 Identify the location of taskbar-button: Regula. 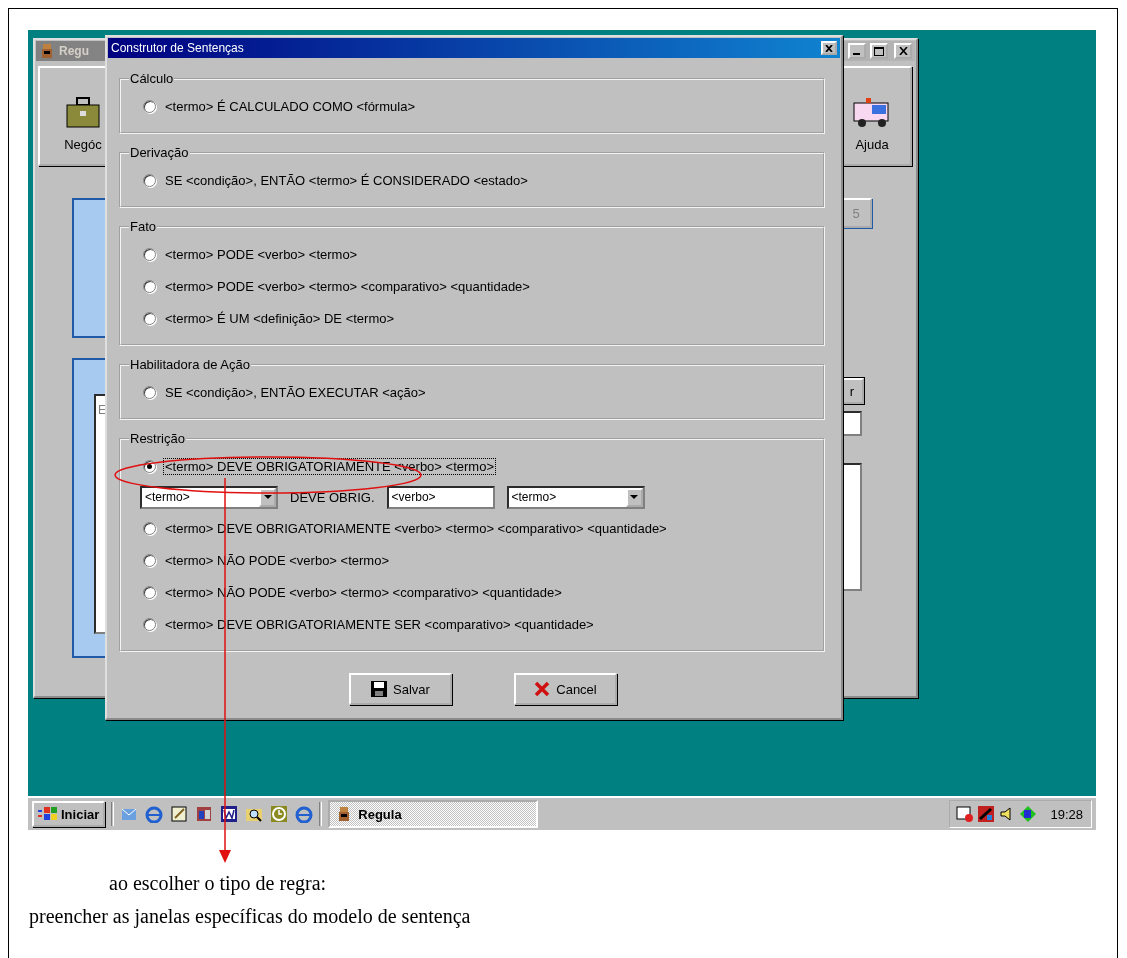
(433, 814).